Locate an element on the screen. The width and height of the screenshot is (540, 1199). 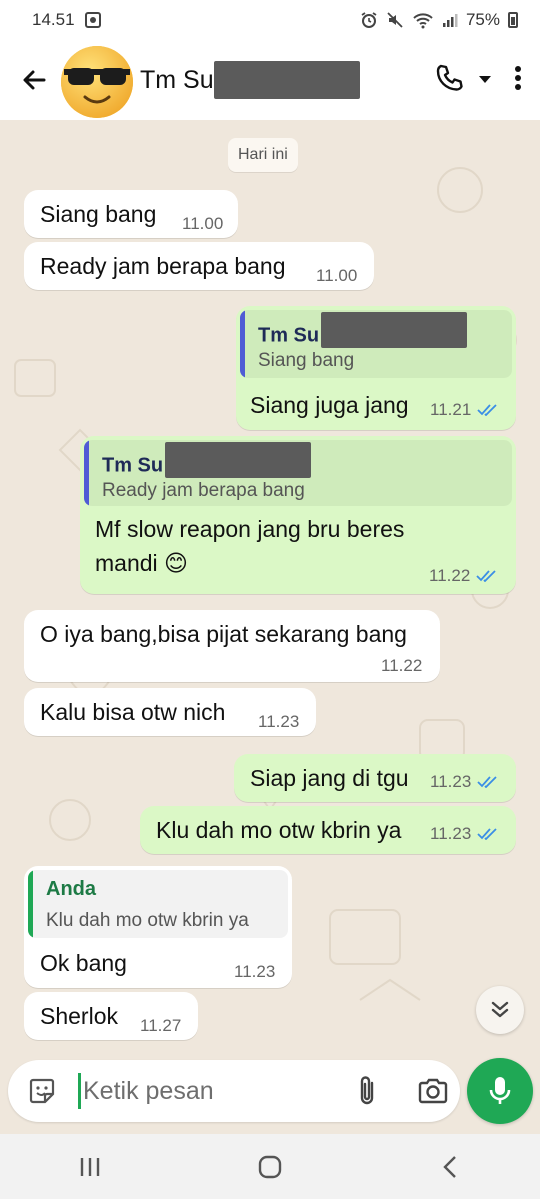
home-icon is located at coordinates (270, 1167).